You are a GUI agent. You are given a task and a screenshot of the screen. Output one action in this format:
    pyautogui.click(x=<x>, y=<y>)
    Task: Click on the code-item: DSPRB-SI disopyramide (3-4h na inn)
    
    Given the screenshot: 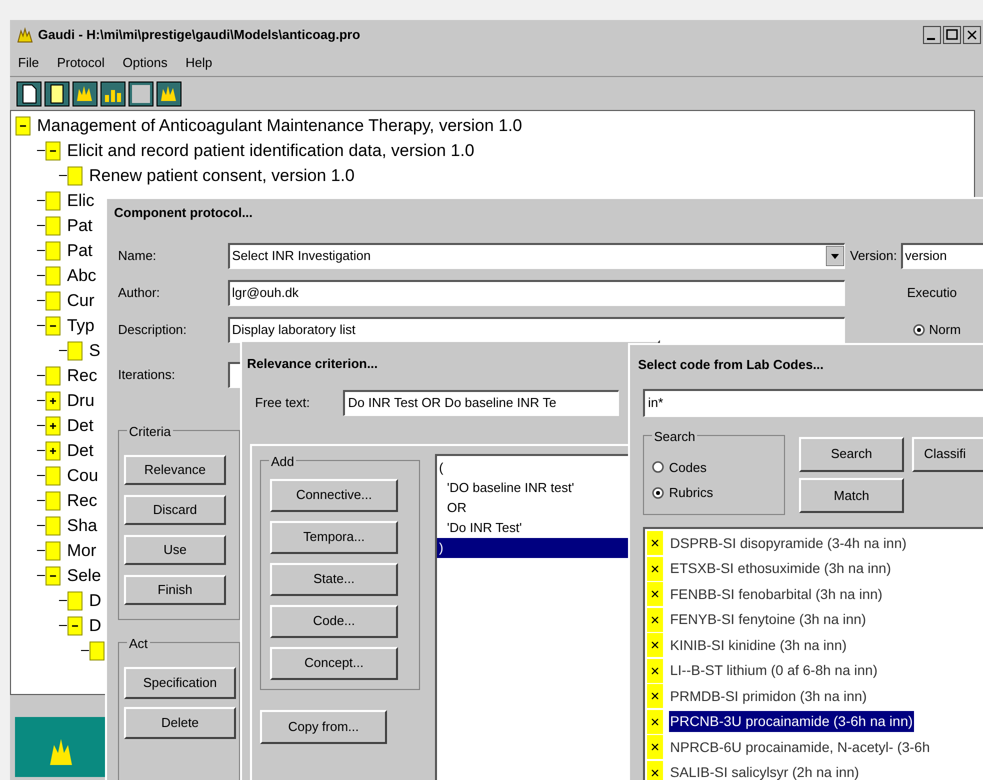 What is the action you would take?
    pyautogui.click(x=788, y=543)
    